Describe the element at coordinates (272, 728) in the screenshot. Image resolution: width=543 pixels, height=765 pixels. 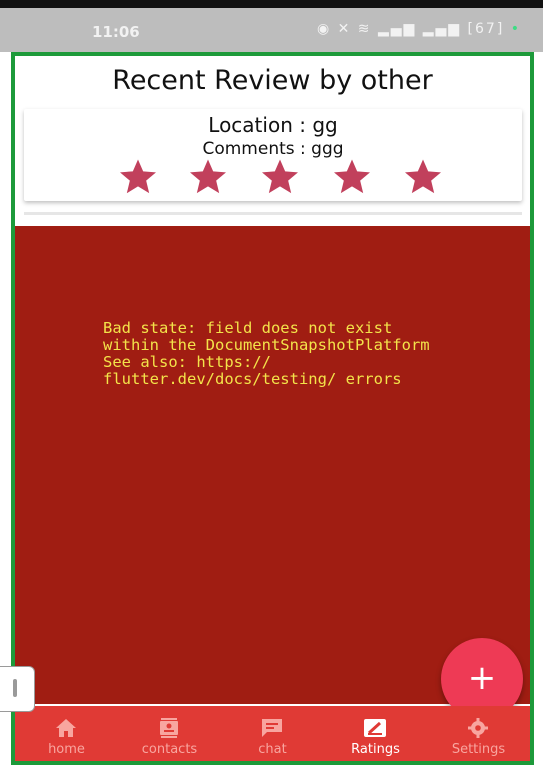
I see `chat-icon` at that location.